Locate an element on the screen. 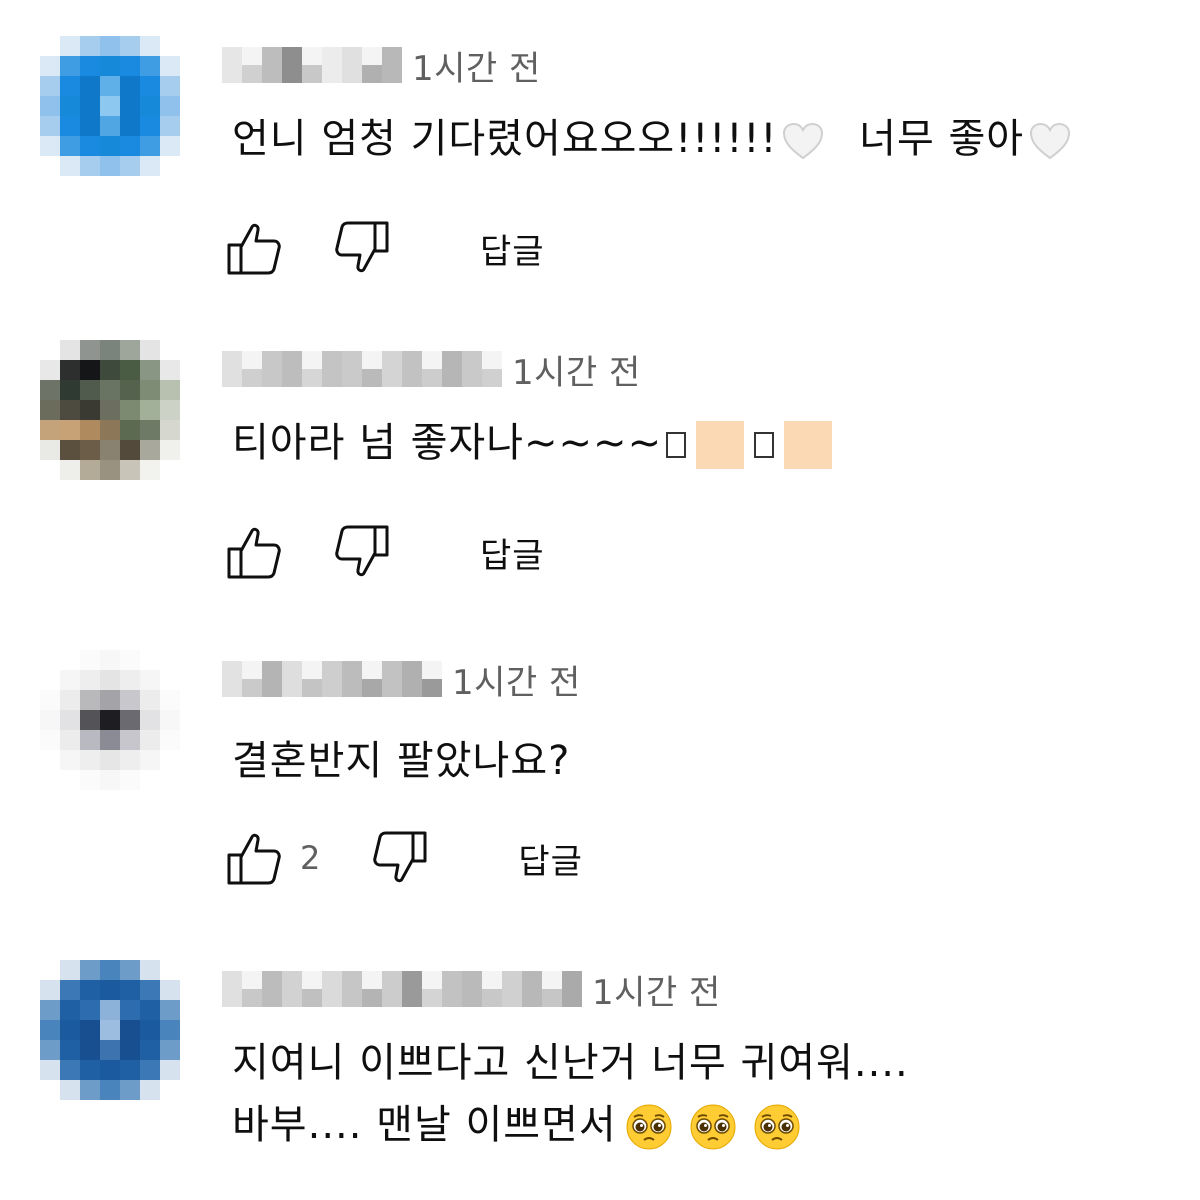  missing-glyph-icon is located at coordinates (764, 445).